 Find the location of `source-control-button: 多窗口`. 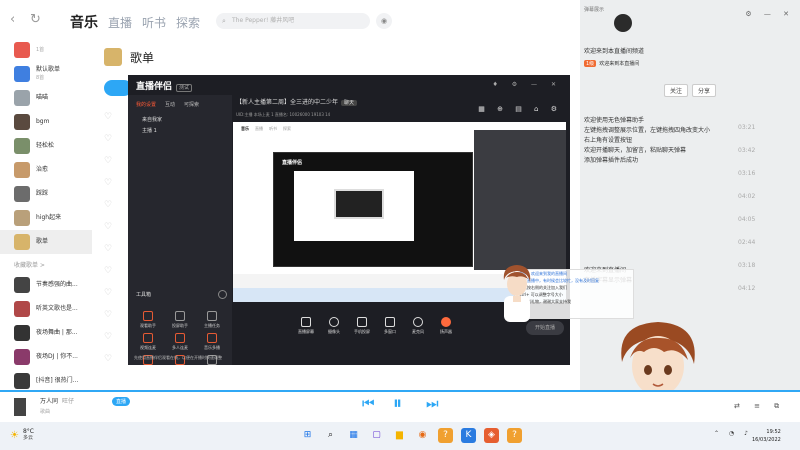

source-control-button: 多窗口 is located at coordinates (390, 326).